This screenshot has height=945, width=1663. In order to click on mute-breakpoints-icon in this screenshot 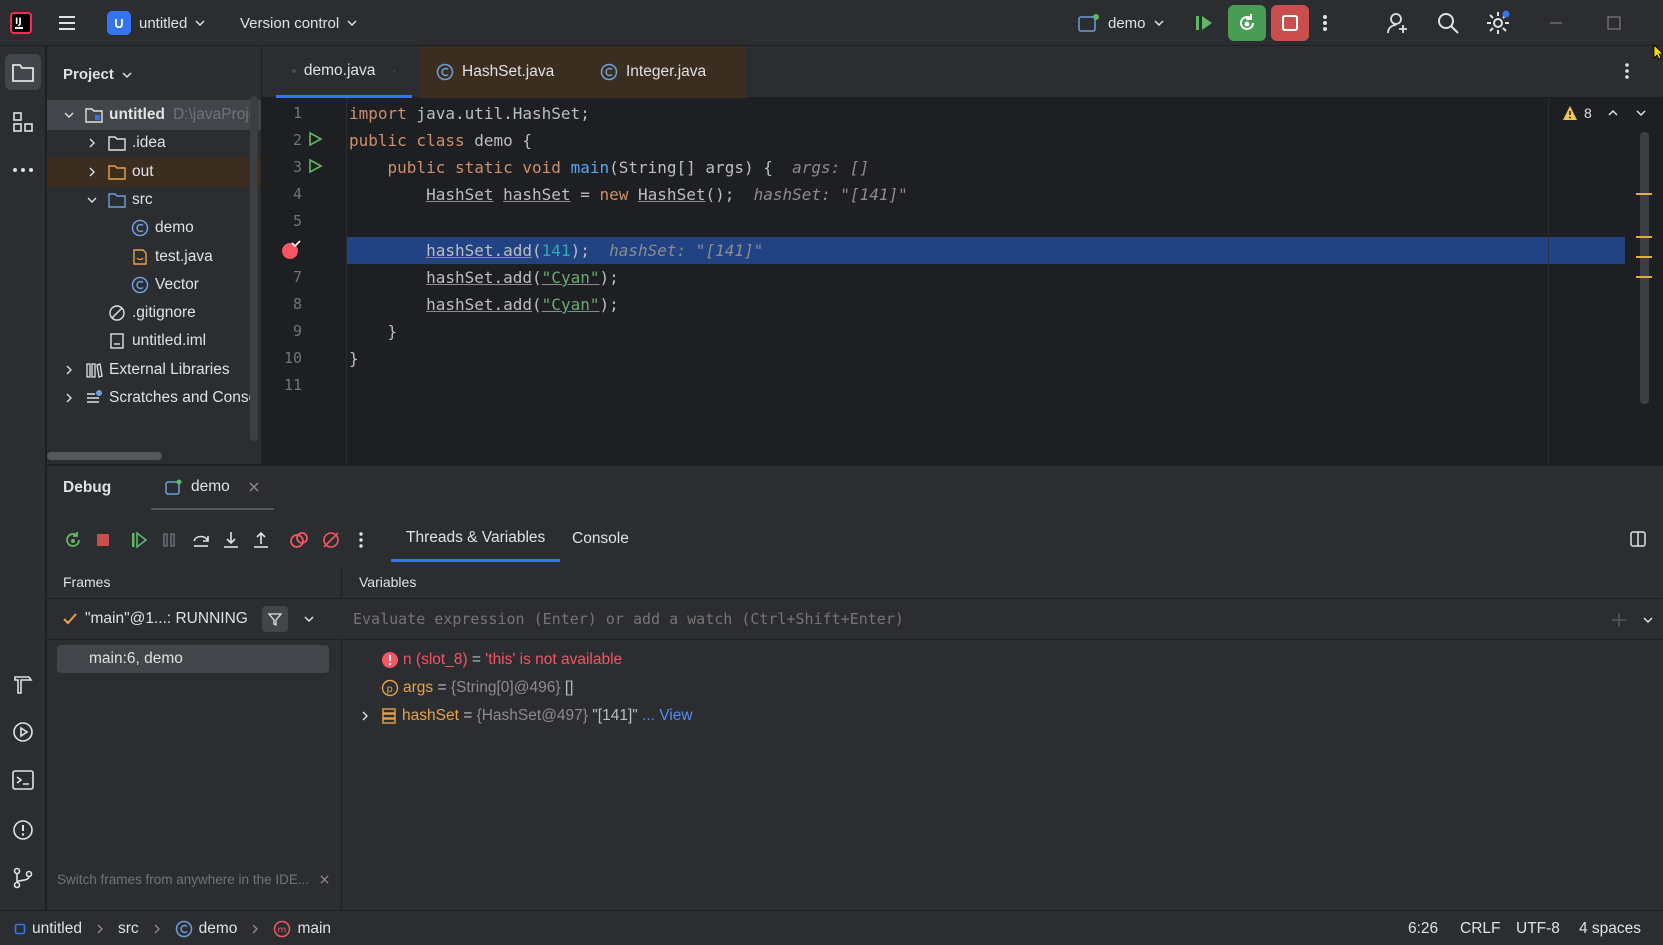, I will do `click(331, 540)`.